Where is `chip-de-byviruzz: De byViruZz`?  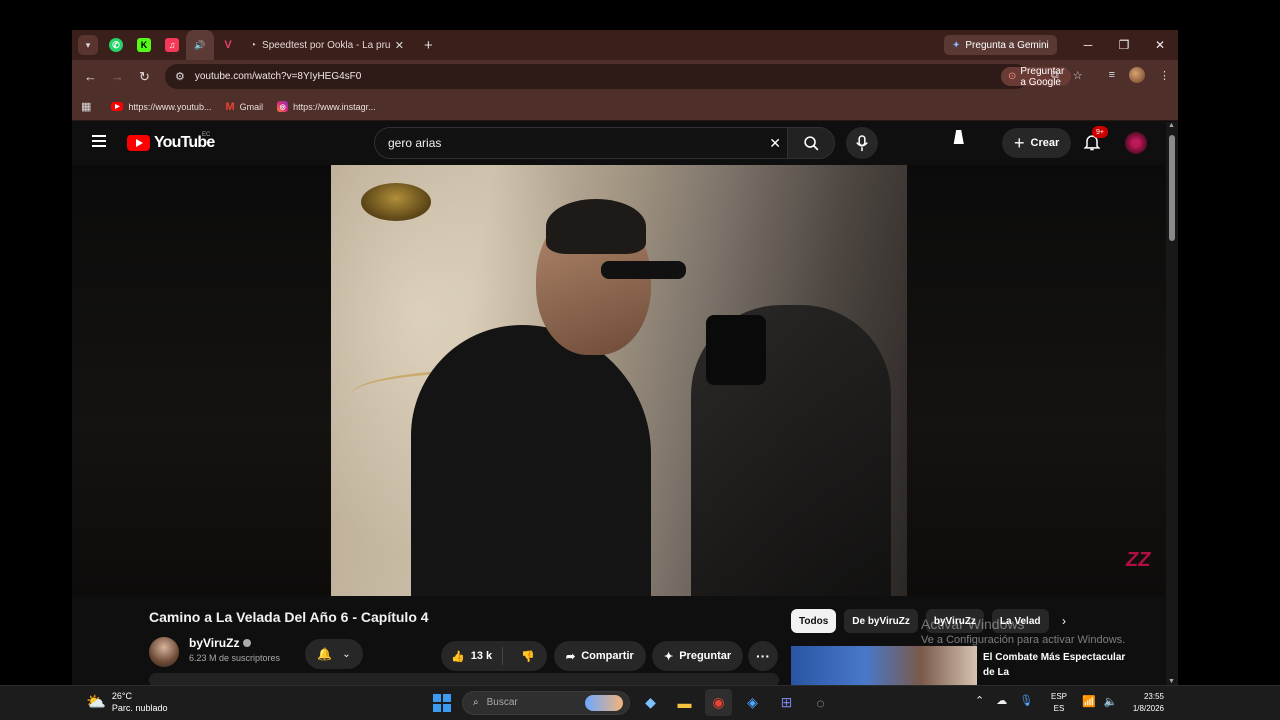 chip-de-byviruzz: De byViruZz is located at coordinates (881, 621).